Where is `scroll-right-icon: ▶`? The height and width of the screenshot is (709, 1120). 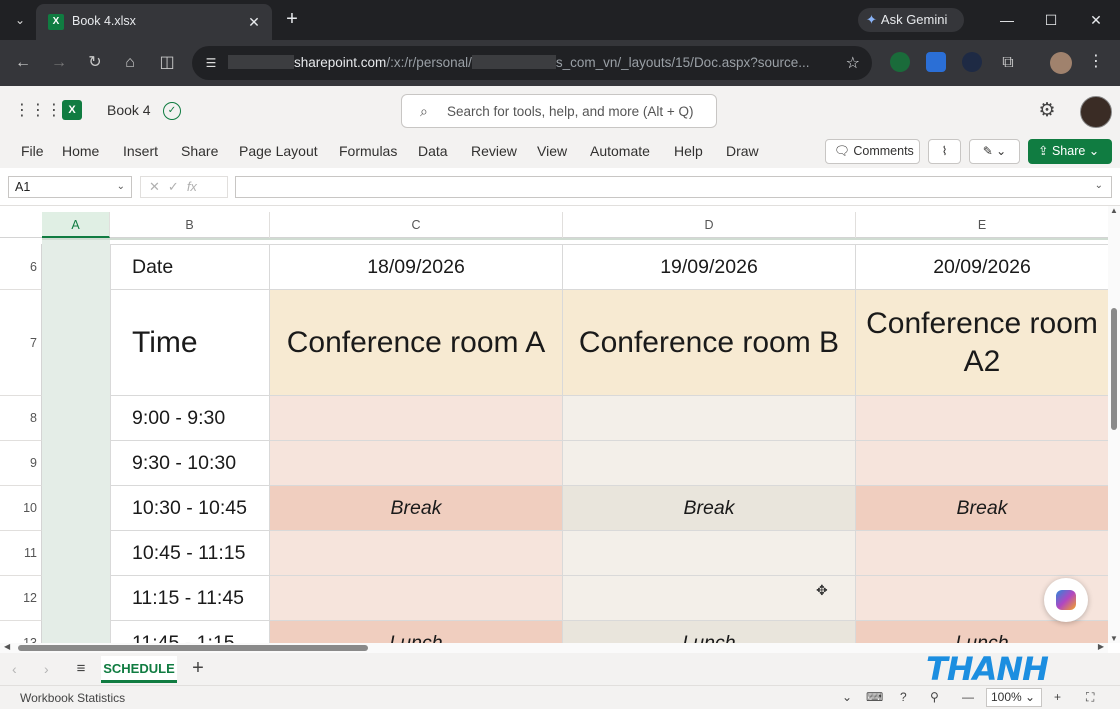
scroll-right-icon: ▶ is located at coordinates (1101, 646).